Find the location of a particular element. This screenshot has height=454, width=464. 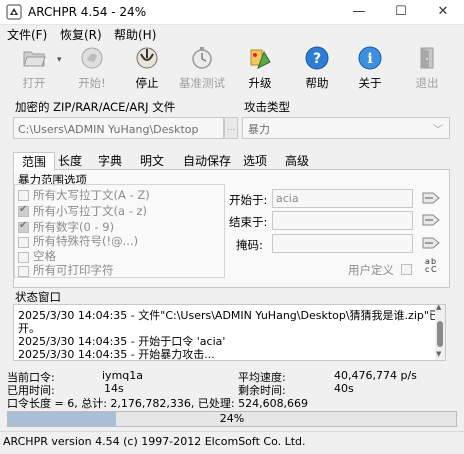

benchmark-label: 基准测试 is located at coordinates (202, 83).